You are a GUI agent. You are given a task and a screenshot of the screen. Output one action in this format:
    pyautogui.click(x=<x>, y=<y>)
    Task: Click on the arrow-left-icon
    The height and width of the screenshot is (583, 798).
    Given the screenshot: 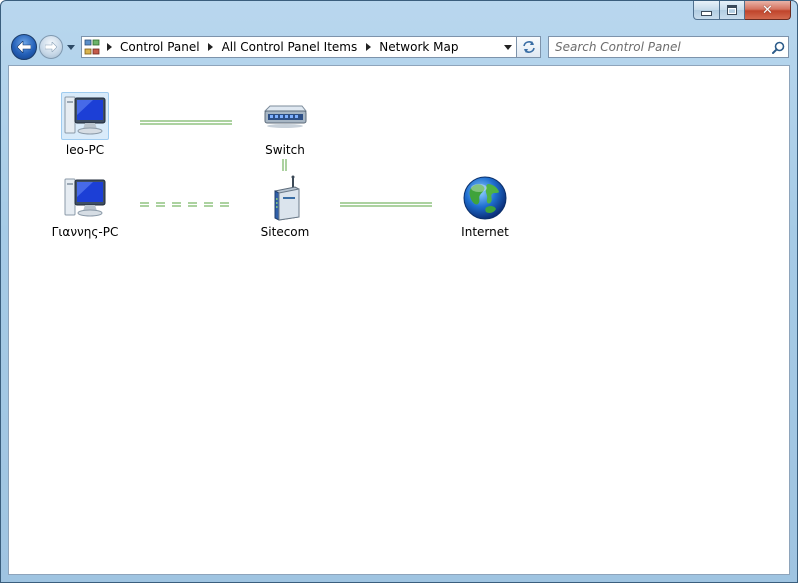 What is the action you would take?
    pyautogui.click(x=24, y=47)
    